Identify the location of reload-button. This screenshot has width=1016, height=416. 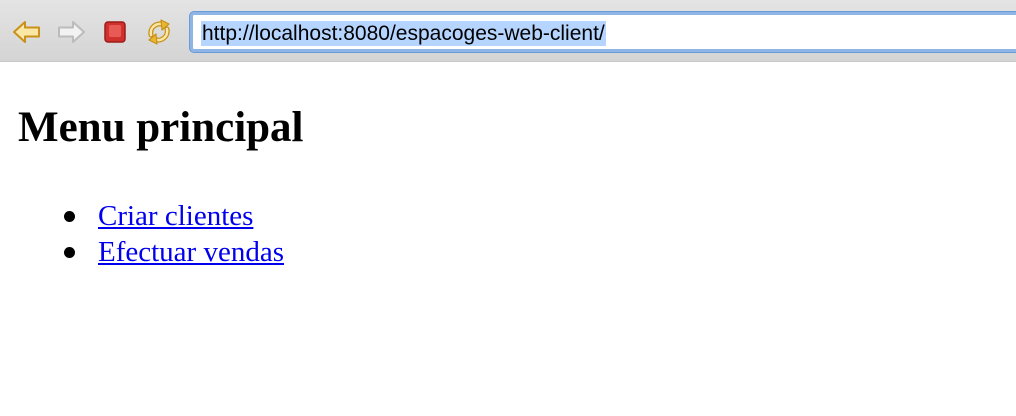
(159, 32).